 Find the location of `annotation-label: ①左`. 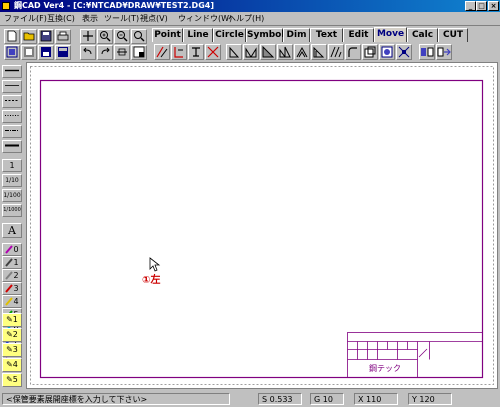

annotation-label: ①左 is located at coordinates (151, 280).